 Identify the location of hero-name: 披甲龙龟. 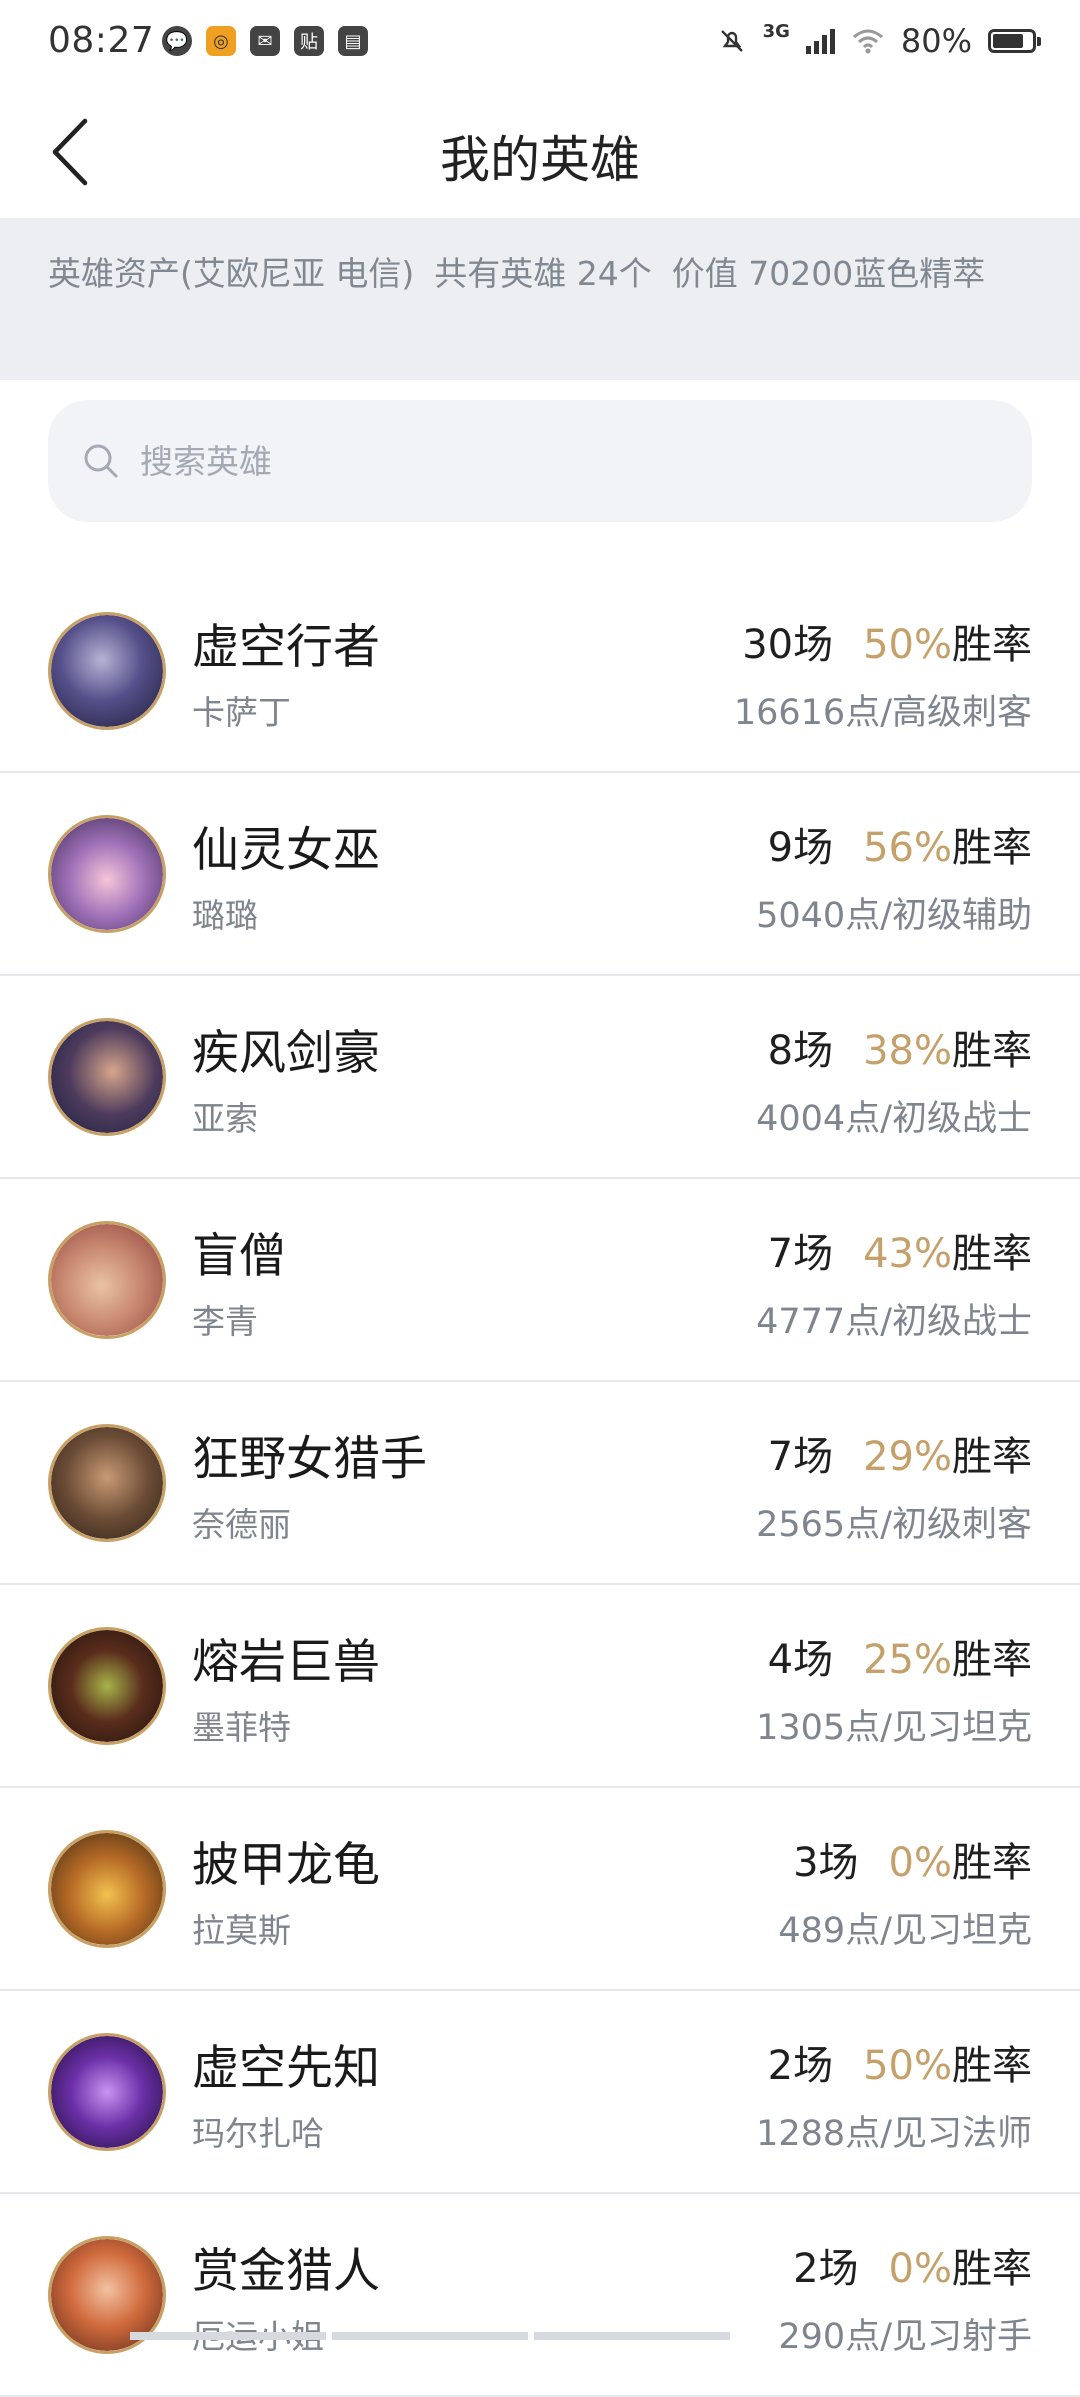
(286, 1865).